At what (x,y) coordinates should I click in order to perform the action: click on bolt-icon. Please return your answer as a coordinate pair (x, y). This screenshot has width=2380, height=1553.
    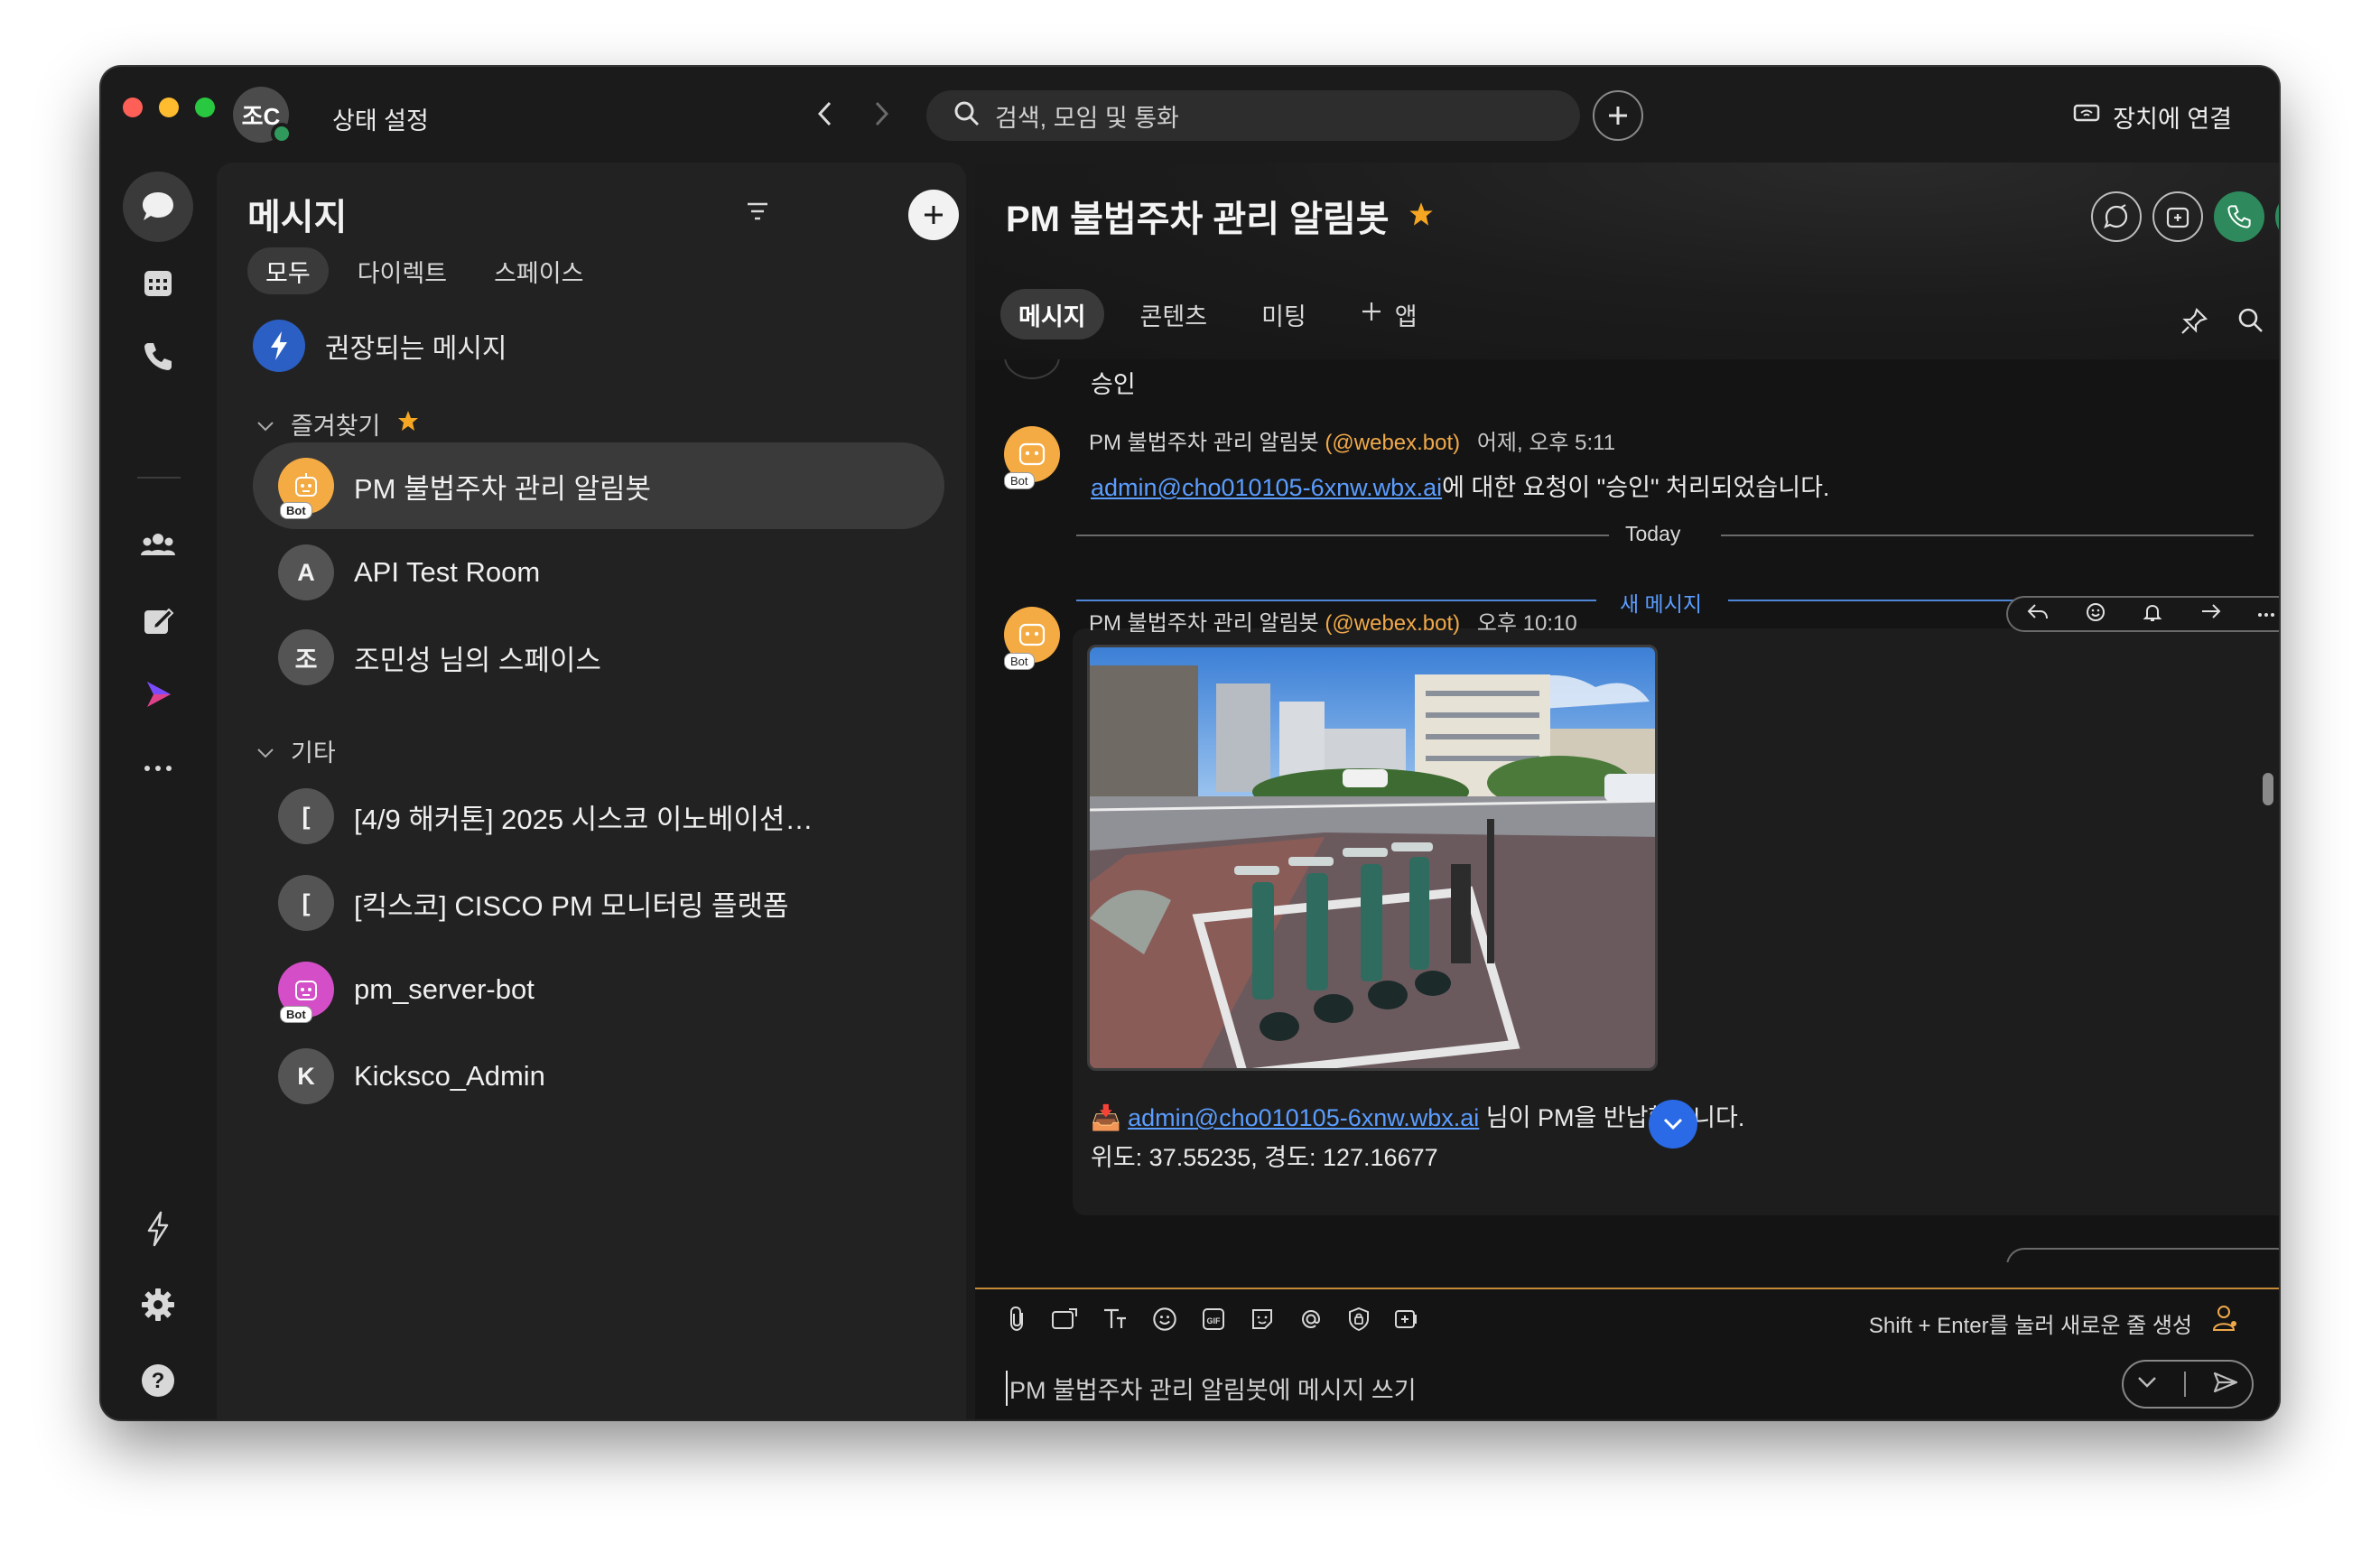
    Looking at the image, I should click on (158, 1229).